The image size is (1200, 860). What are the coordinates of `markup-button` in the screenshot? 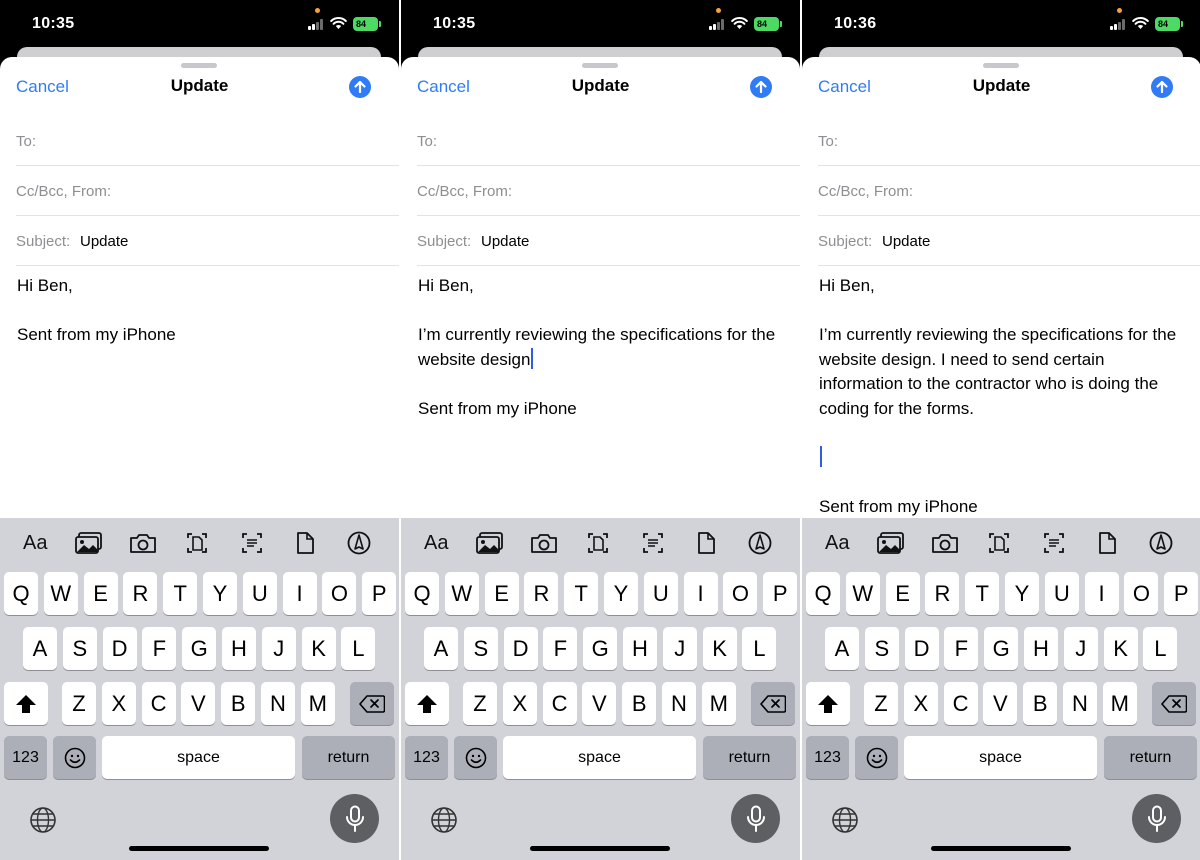 It's located at (760, 543).